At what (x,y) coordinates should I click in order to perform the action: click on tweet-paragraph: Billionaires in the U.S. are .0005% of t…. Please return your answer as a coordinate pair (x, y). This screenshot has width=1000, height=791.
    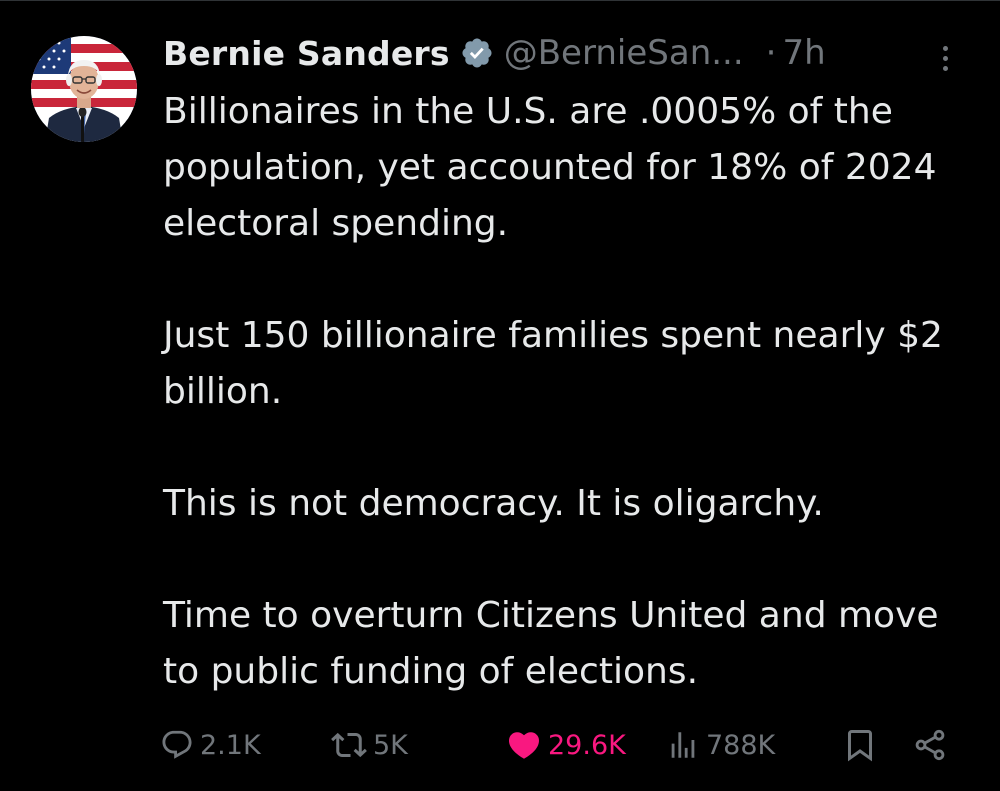
    Looking at the image, I should click on (550, 167).